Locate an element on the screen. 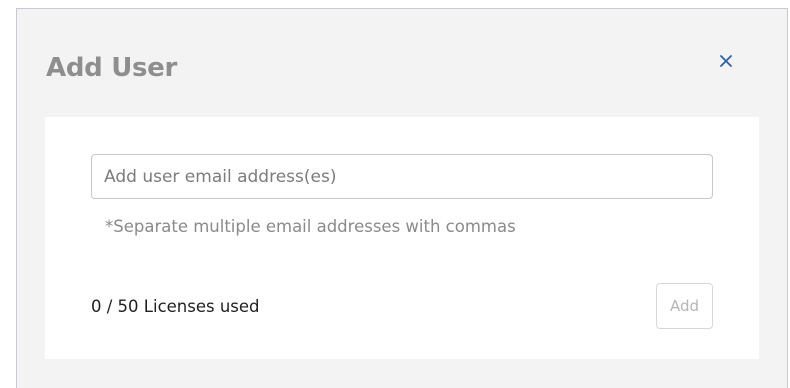 This screenshot has width=790, height=388. close-icon is located at coordinates (726, 61).